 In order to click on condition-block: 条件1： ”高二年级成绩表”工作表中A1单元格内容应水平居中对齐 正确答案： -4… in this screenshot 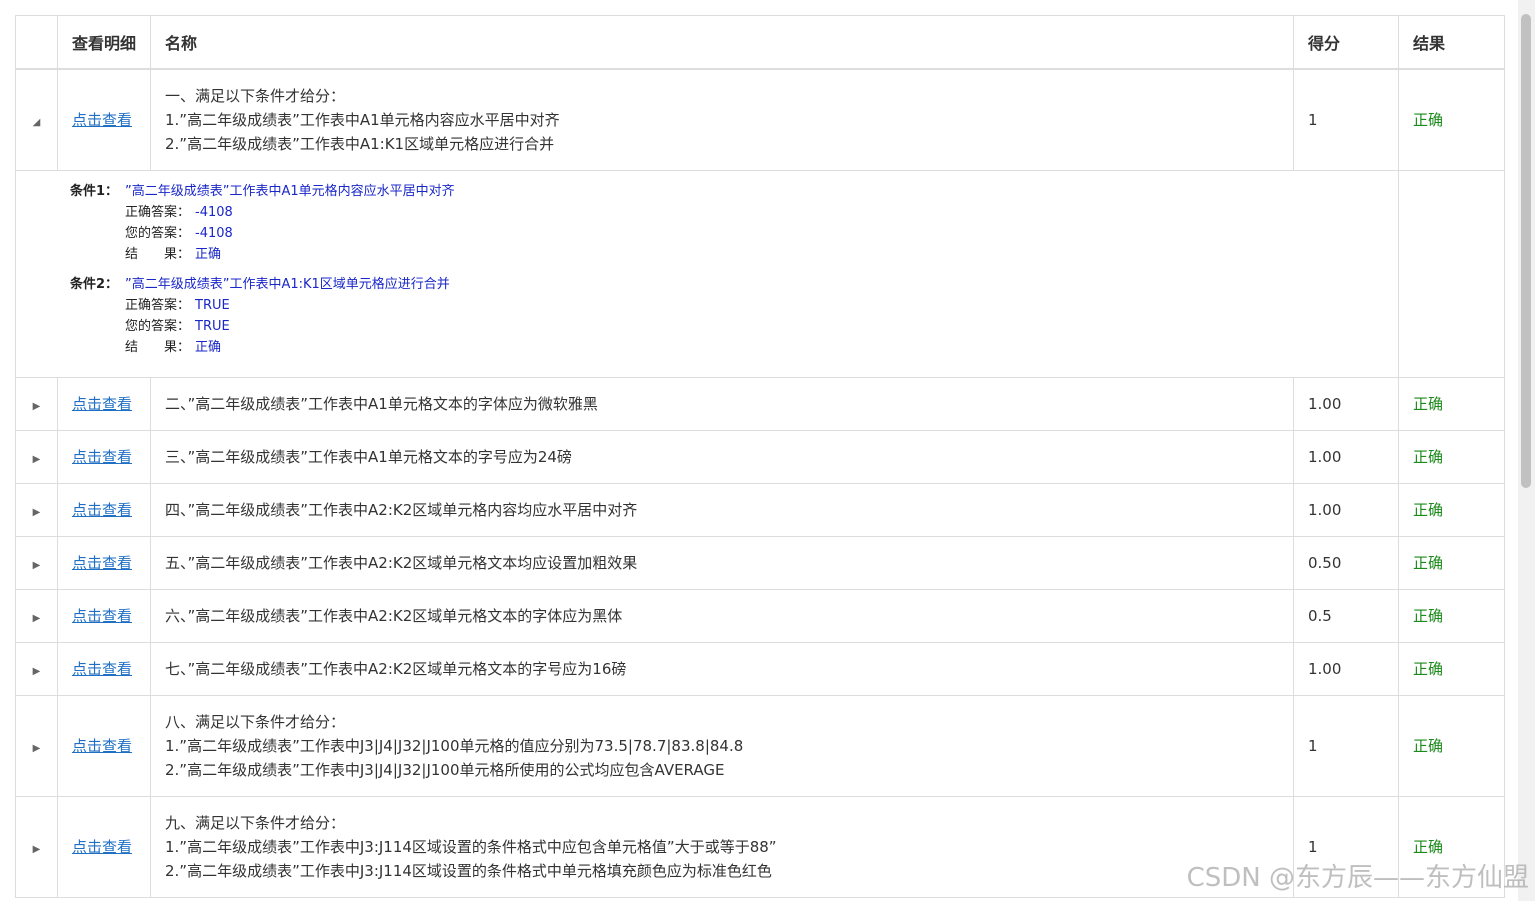, I will do `click(734, 223)`.